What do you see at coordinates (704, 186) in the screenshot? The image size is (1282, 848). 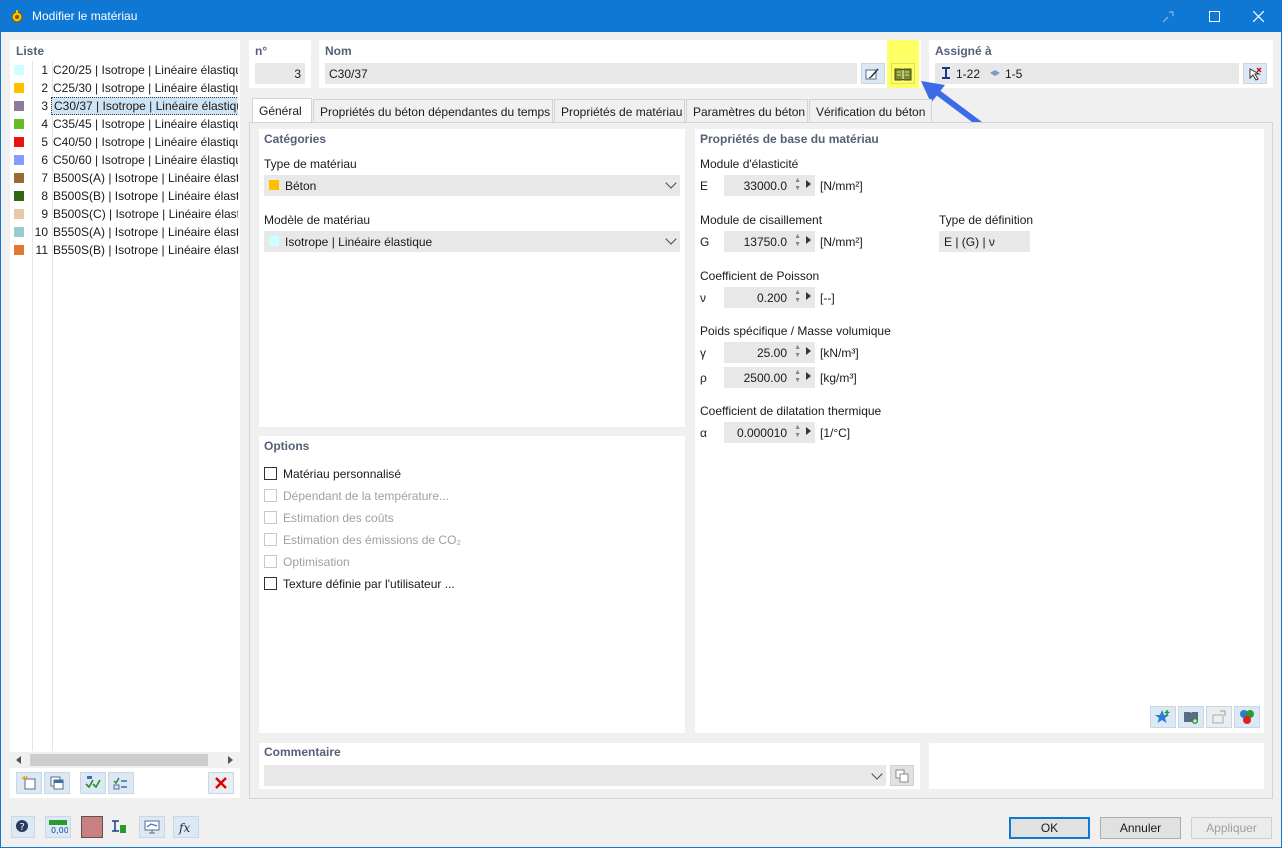 I see `E-symbol: E` at bounding box center [704, 186].